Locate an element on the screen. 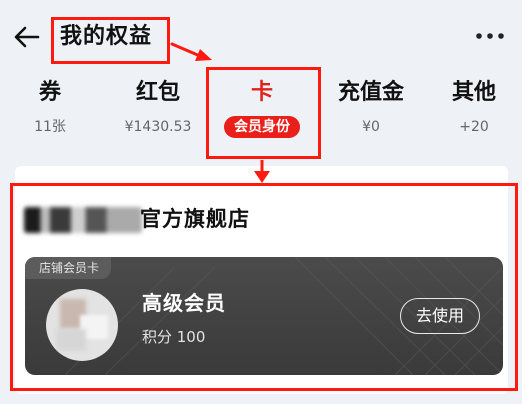 Image resolution: width=522 pixels, height=404 pixels. tab-other: 其他 +20 is located at coordinates (474, 107).